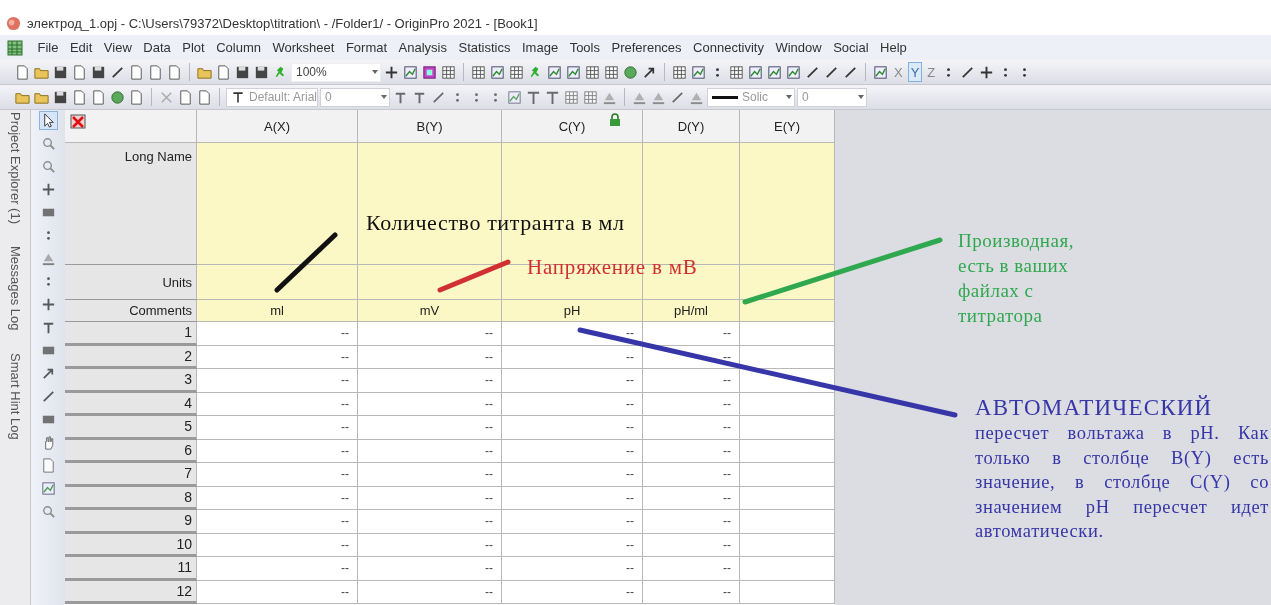  What do you see at coordinates (117, 47) in the screenshot?
I see `menu-item: View` at bounding box center [117, 47].